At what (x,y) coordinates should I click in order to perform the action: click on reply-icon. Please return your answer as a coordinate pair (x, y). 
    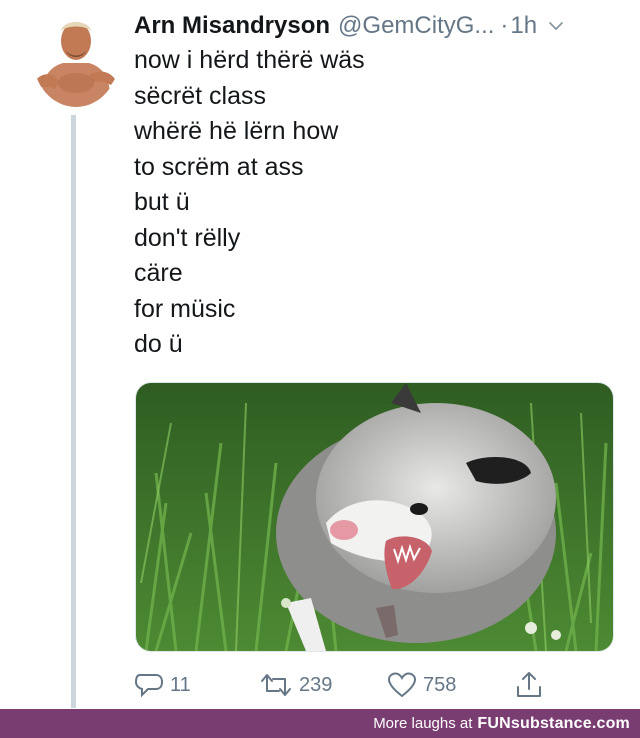
    Looking at the image, I should click on (149, 686).